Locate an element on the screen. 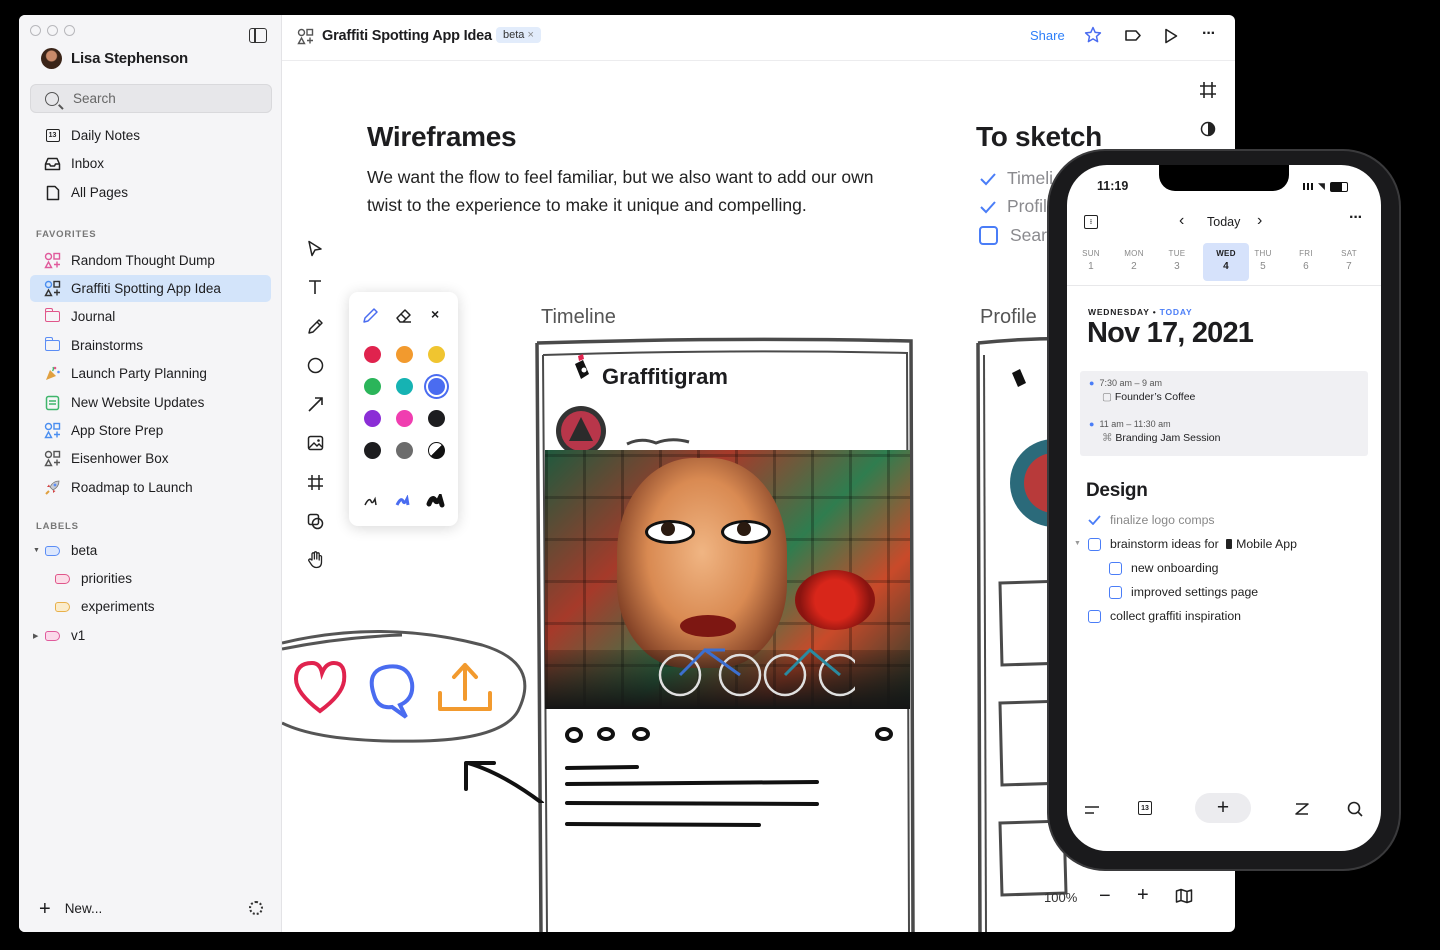  sidebar-item-eisenhower-box: Eisenhower Box is located at coordinates (150, 458).